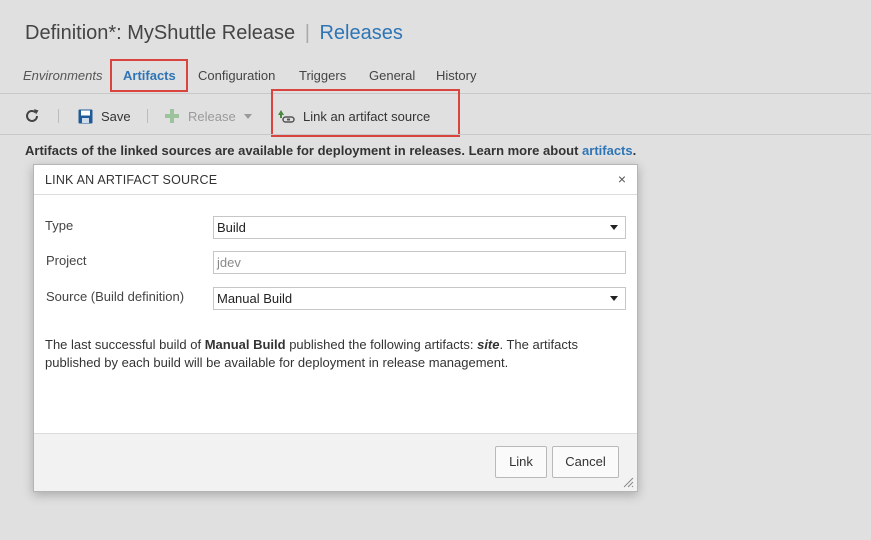  Describe the element at coordinates (212, 116) in the screenshot. I see `release-label: Release` at that location.